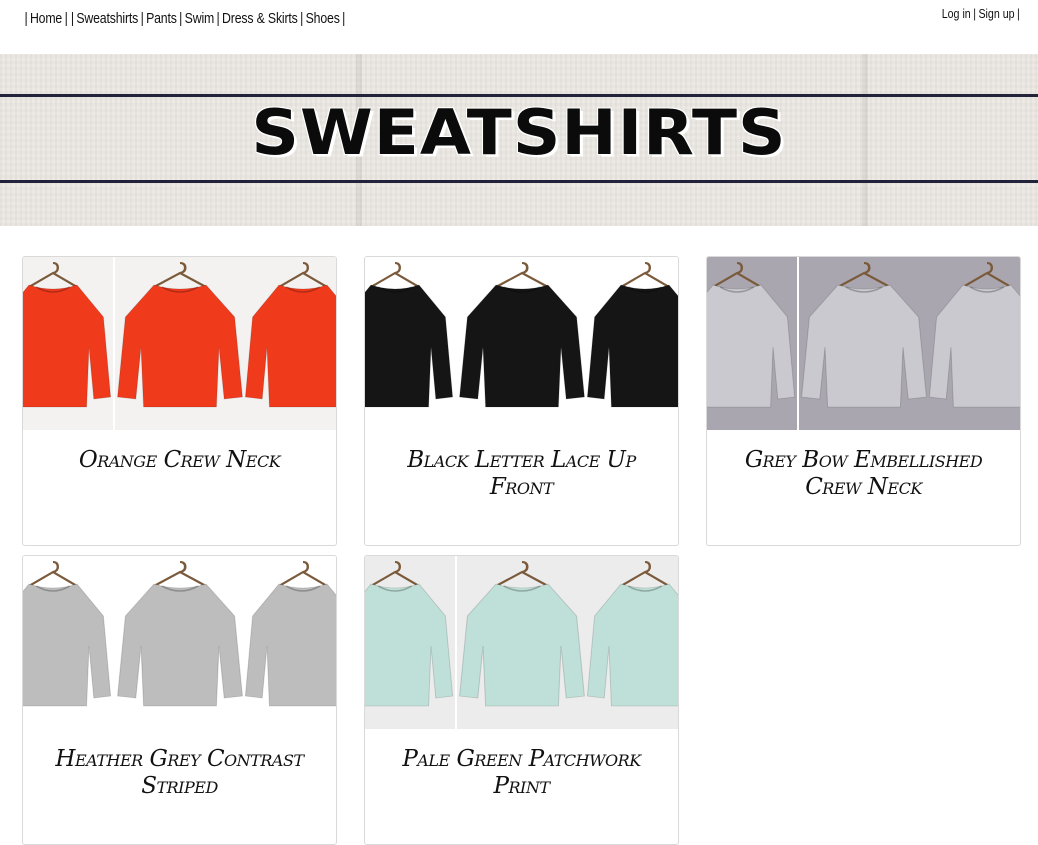 The height and width of the screenshot is (845, 1038). I want to click on product-title: Grey Bow Embellished Crew Neck, so click(863, 474).